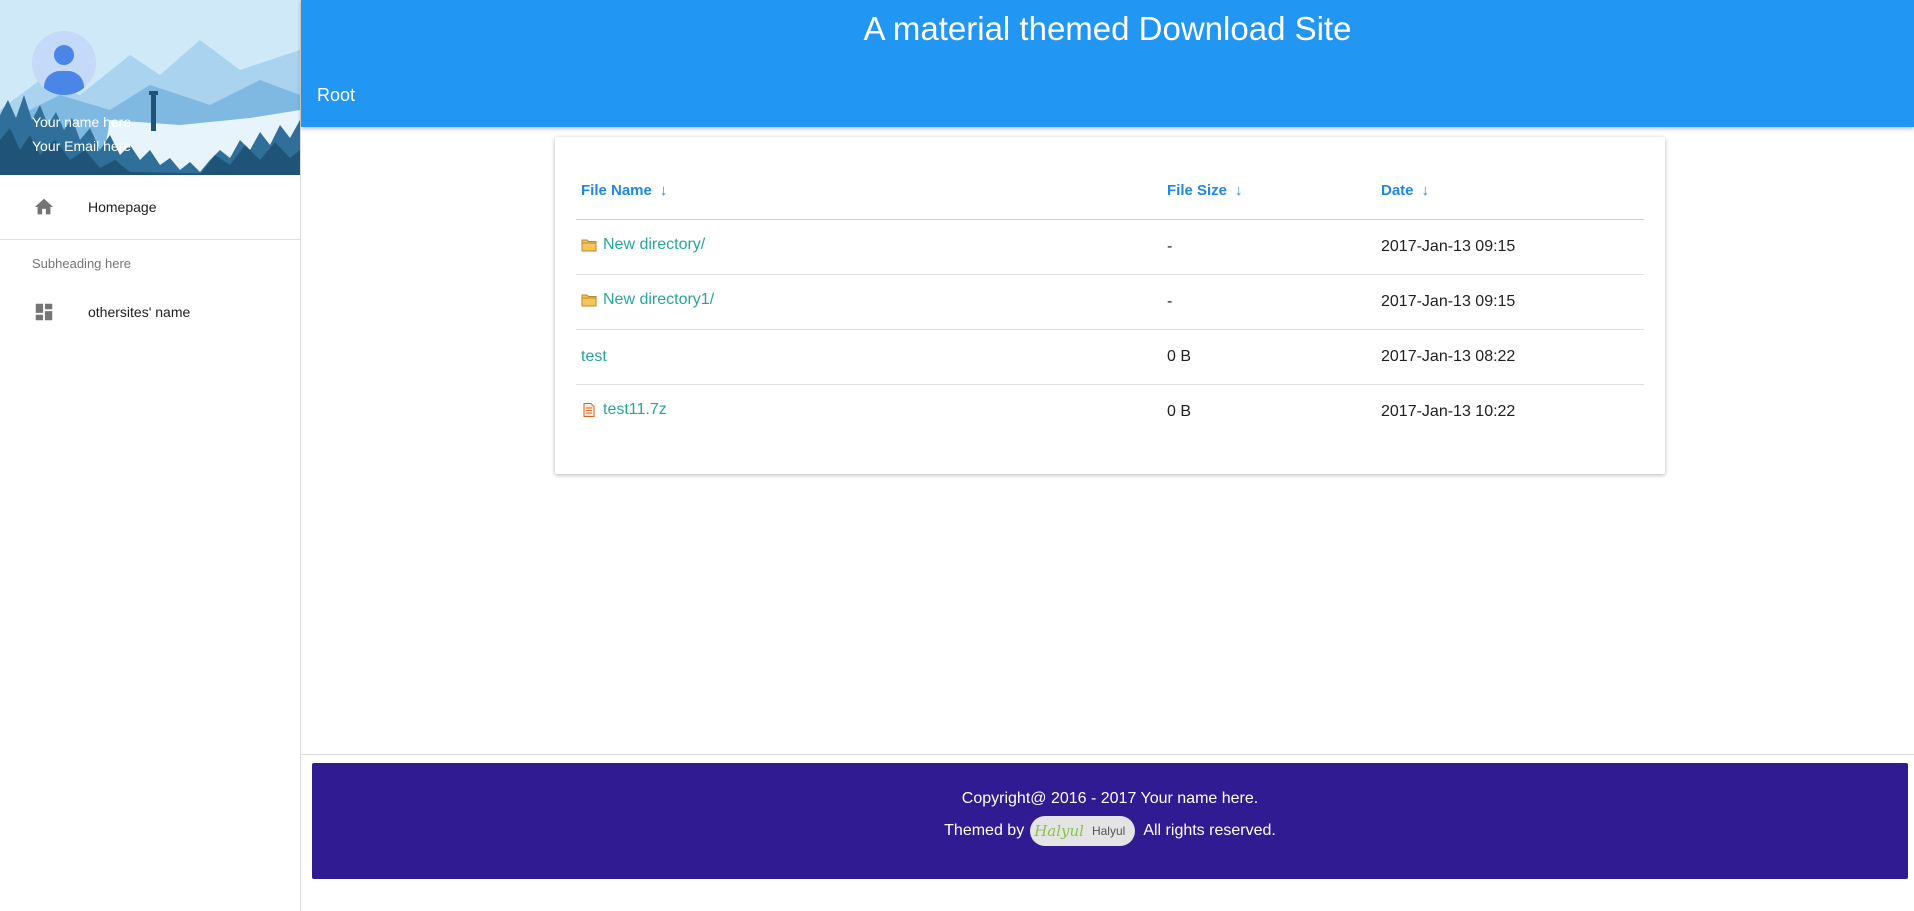 This screenshot has width=1914, height=911. Describe the element at coordinates (122, 207) in the screenshot. I see `sidebar-item-label: Homepage` at that location.